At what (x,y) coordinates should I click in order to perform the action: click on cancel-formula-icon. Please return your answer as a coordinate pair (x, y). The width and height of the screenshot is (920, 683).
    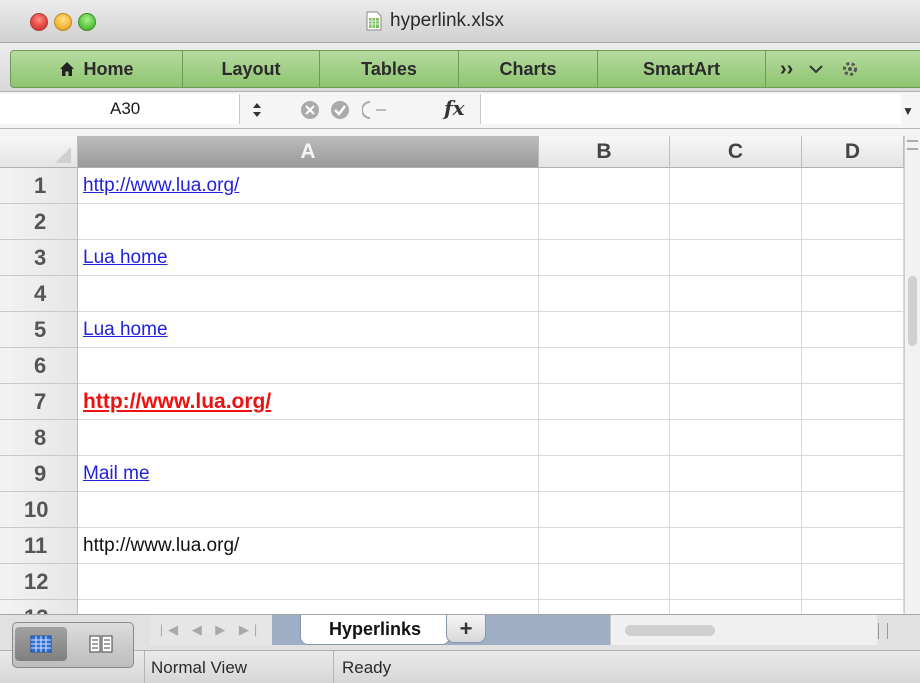
    Looking at the image, I should click on (310, 110).